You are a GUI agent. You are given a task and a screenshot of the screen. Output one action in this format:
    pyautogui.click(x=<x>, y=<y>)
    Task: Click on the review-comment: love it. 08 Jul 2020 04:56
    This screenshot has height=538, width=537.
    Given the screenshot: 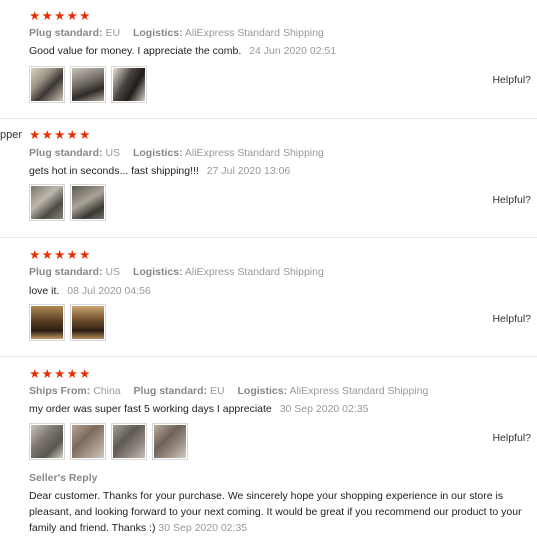 What is the action you would take?
    pyautogui.click(x=90, y=291)
    